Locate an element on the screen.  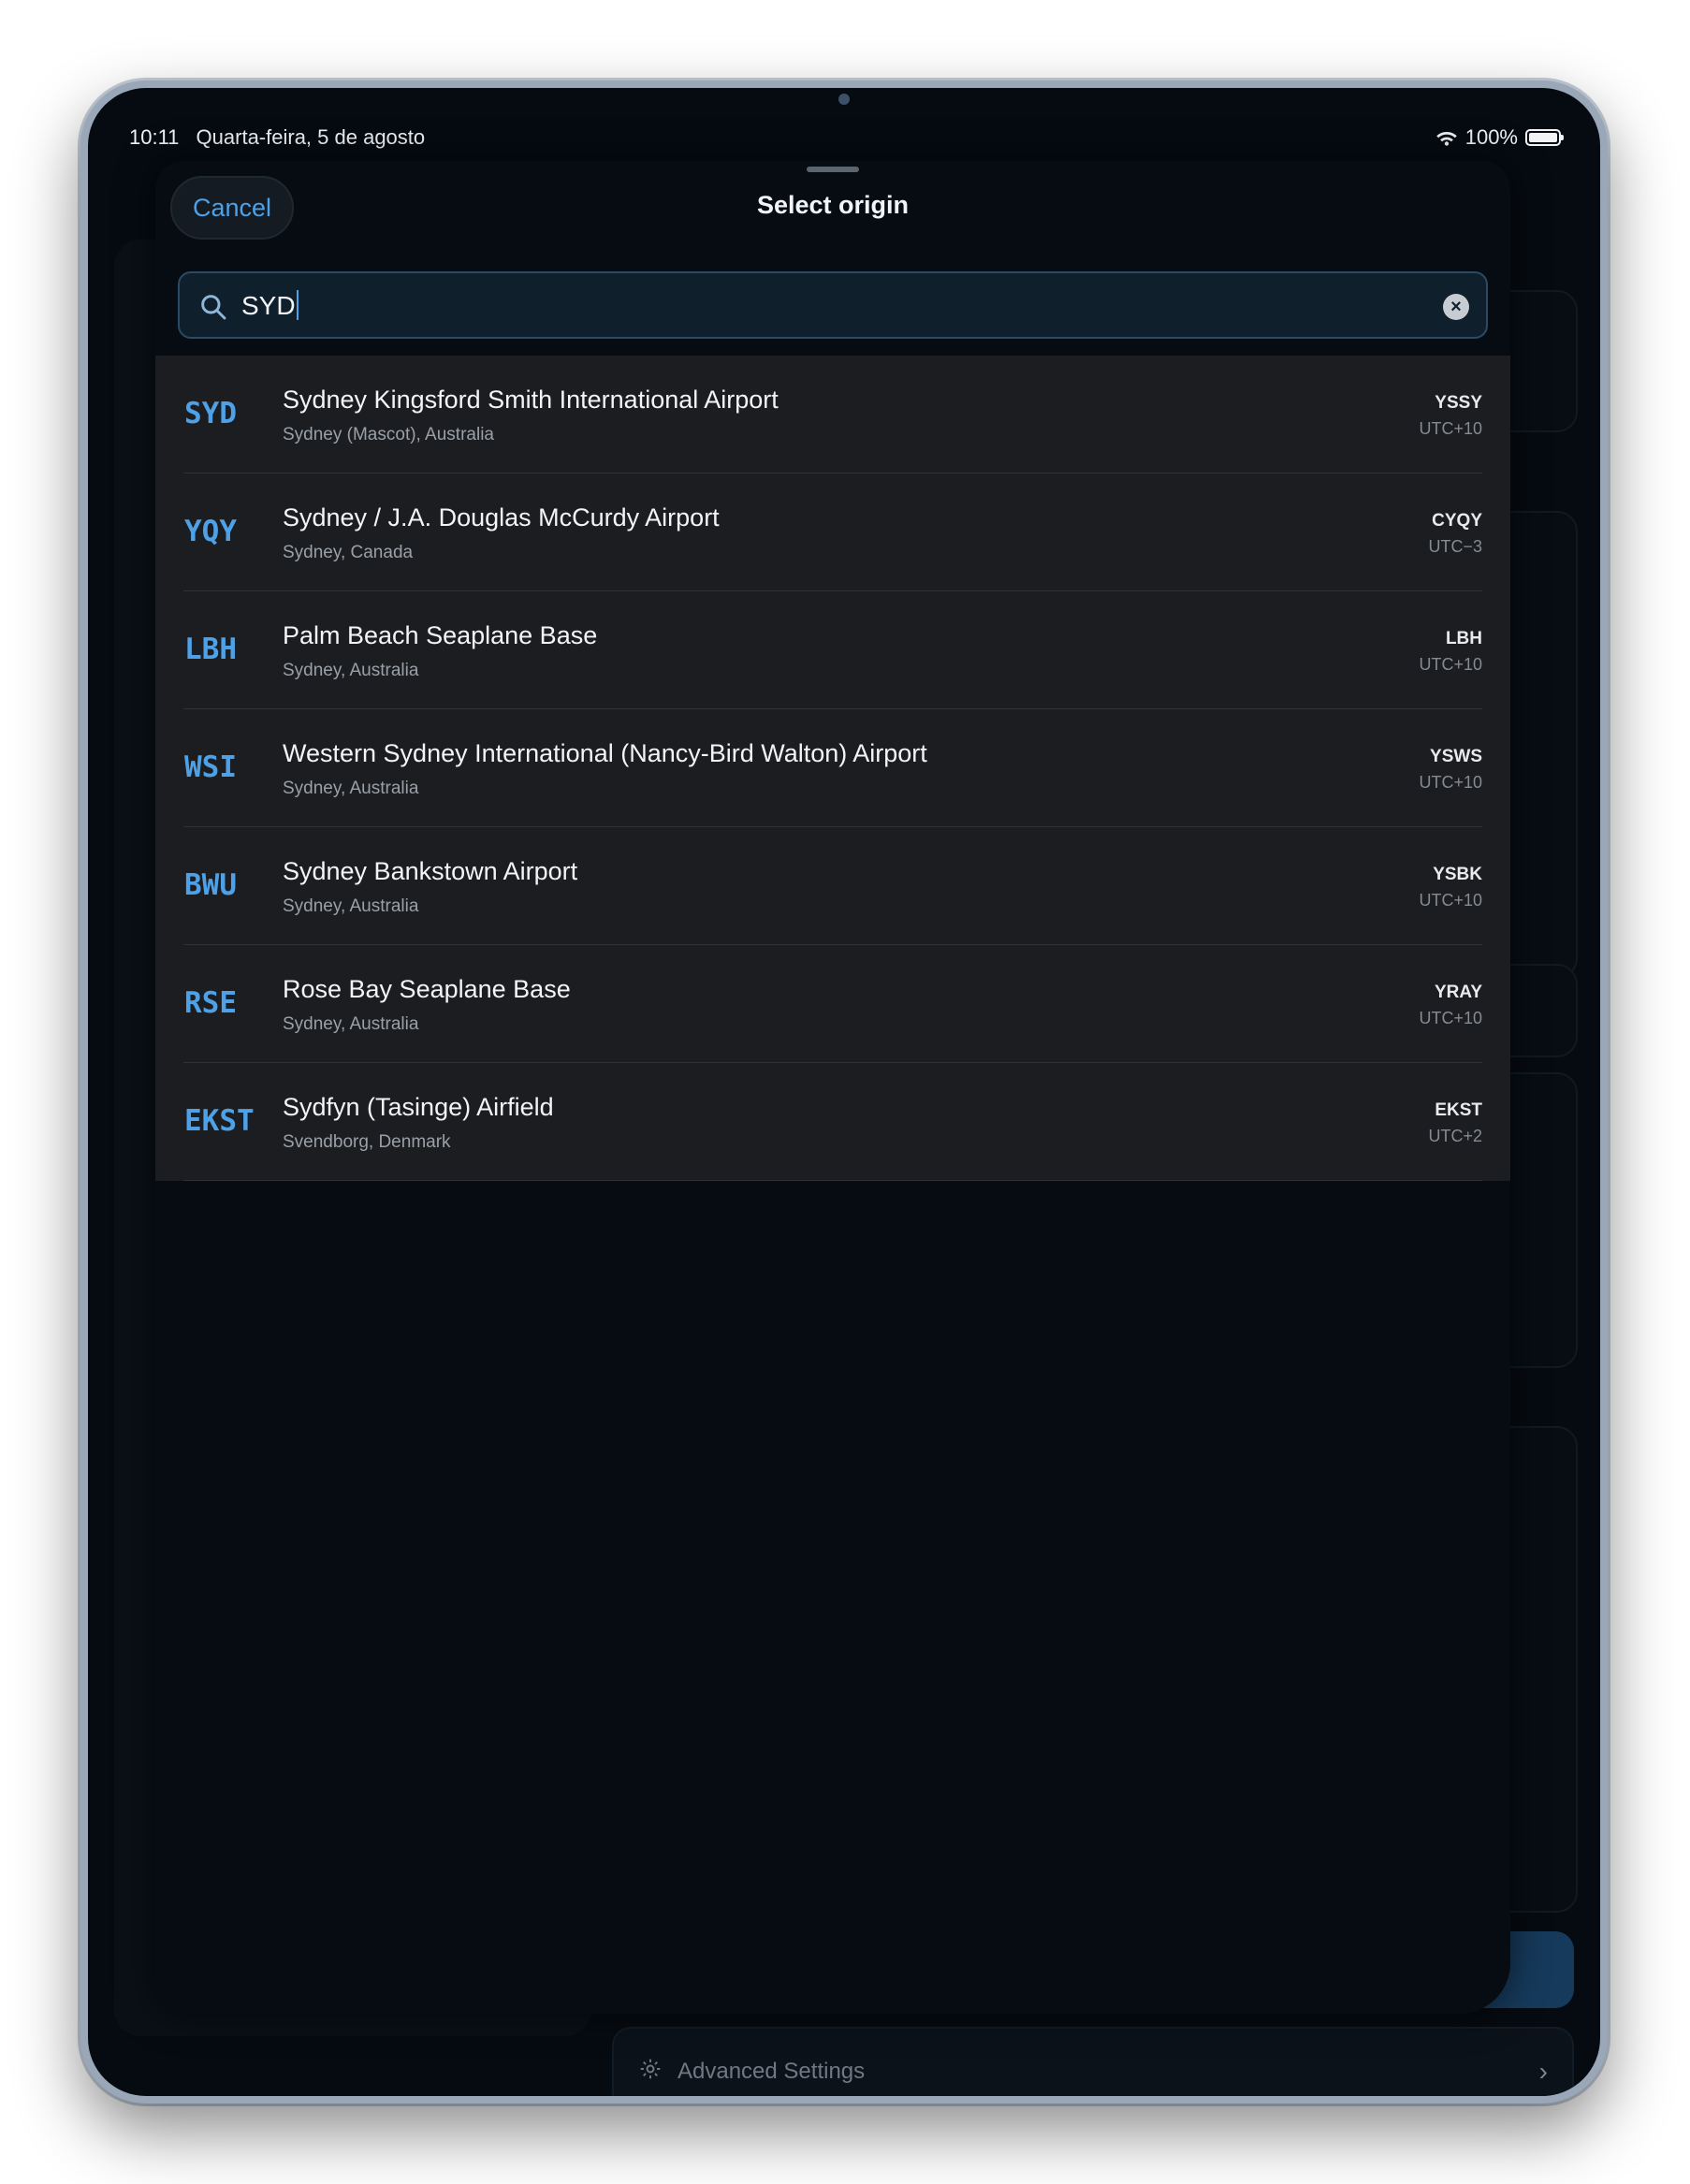
airport-icao-code: YSBK is located at coordinates (1457, 874).